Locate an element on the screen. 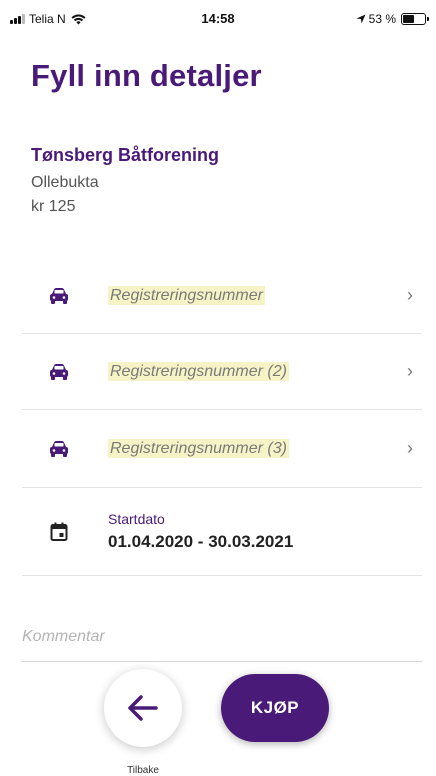 This screenshot has height=776, width=436. page-title: Fyll inn detaljer is located at coordinates (146, 75).